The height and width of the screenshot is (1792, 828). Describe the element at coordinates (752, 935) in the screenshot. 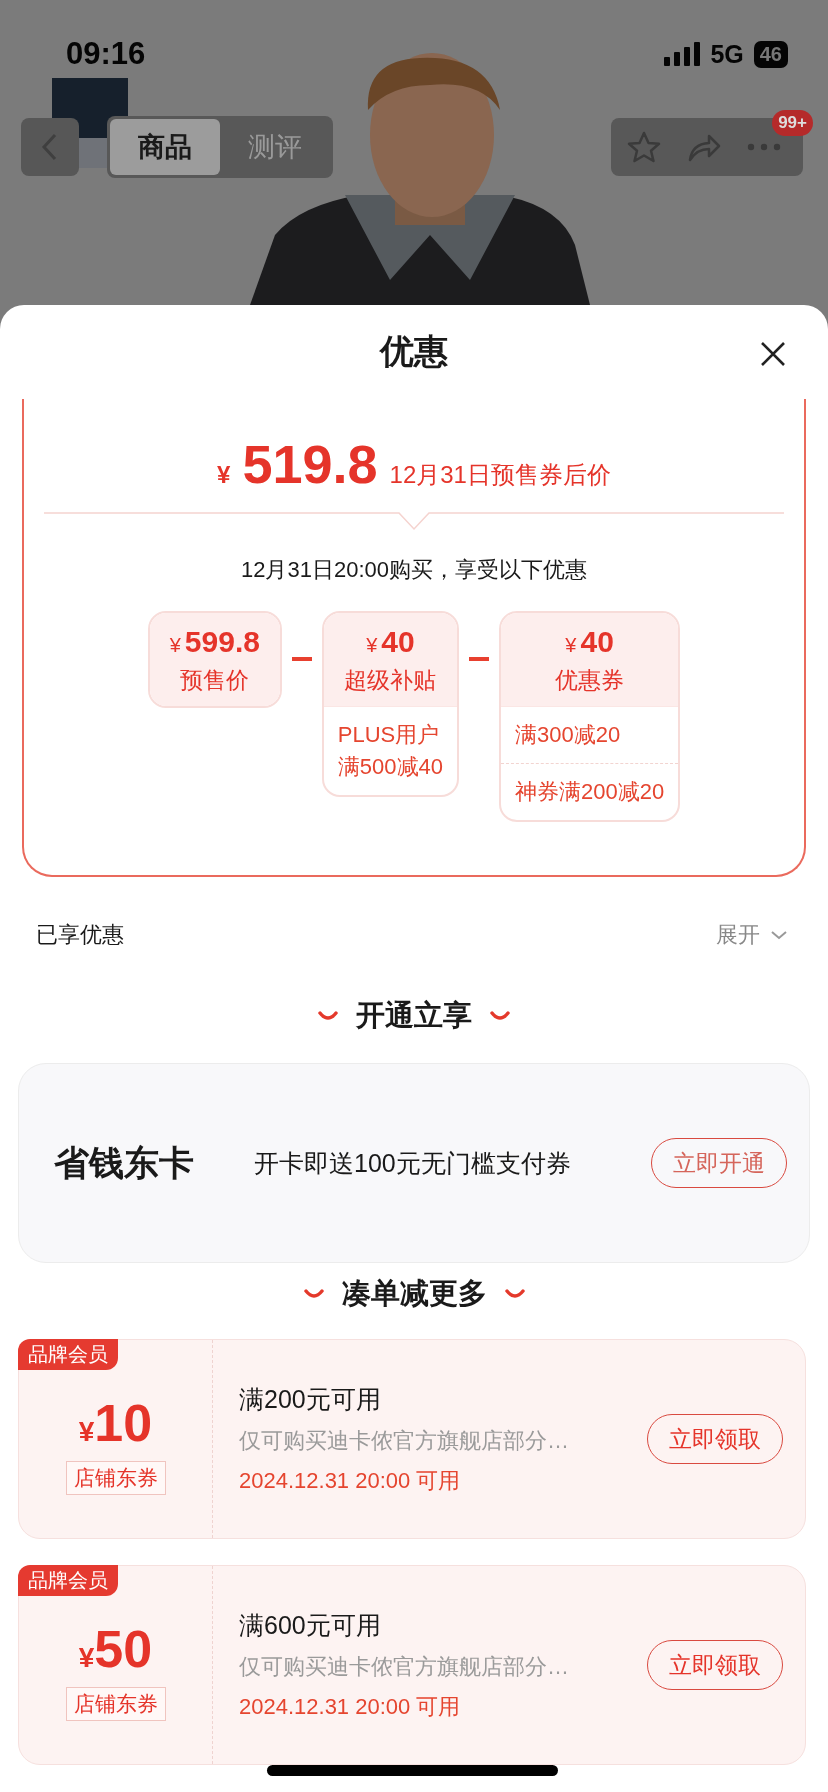

I see `expand-toggle: 展开` at that location.